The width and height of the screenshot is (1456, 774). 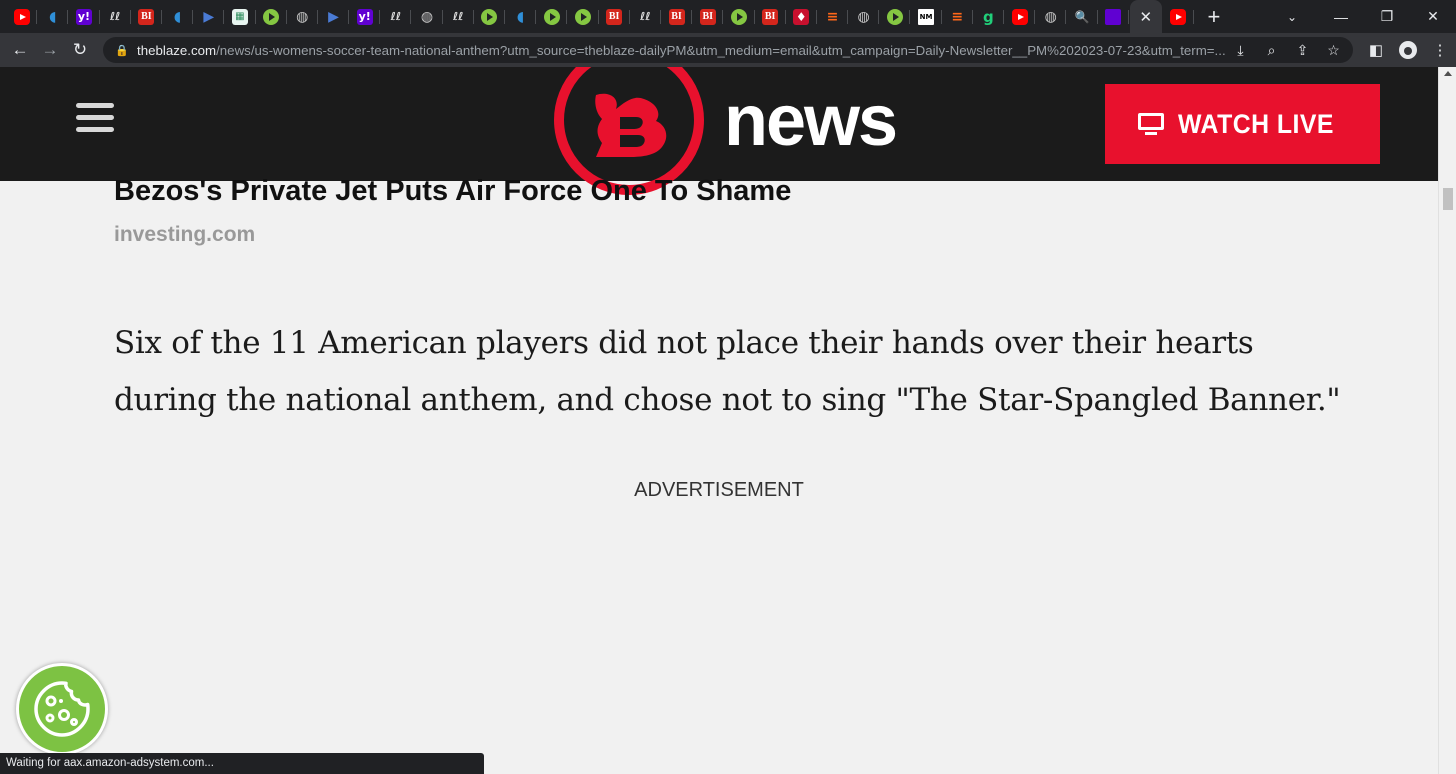 What do you see at coordinates (1433, 16) in the screenshot?
I see `window-close-icon: ✕` at bounding box center [1433, 16].